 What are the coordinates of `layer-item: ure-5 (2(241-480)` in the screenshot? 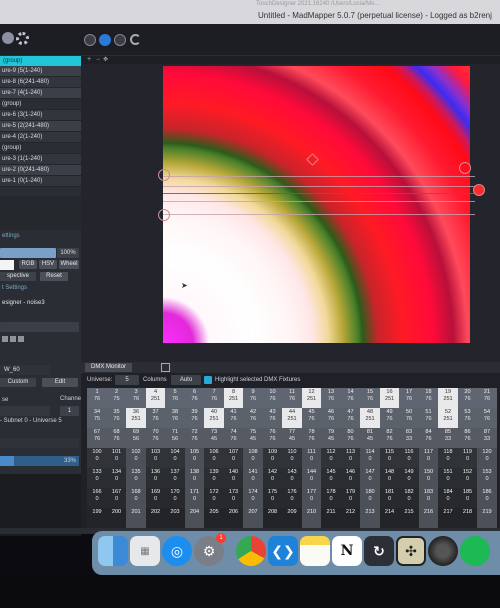 It's located at (40, 126).